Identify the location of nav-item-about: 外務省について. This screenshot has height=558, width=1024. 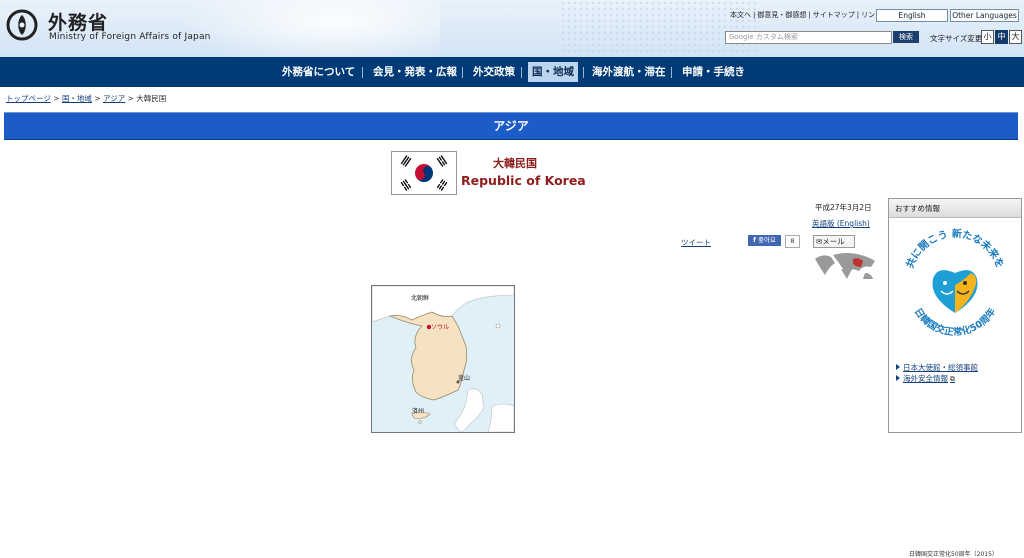
(318, 72).